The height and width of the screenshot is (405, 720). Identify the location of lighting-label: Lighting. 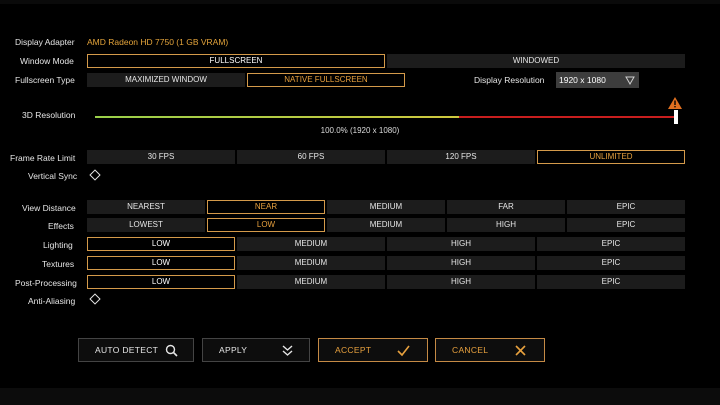
(58, 245).